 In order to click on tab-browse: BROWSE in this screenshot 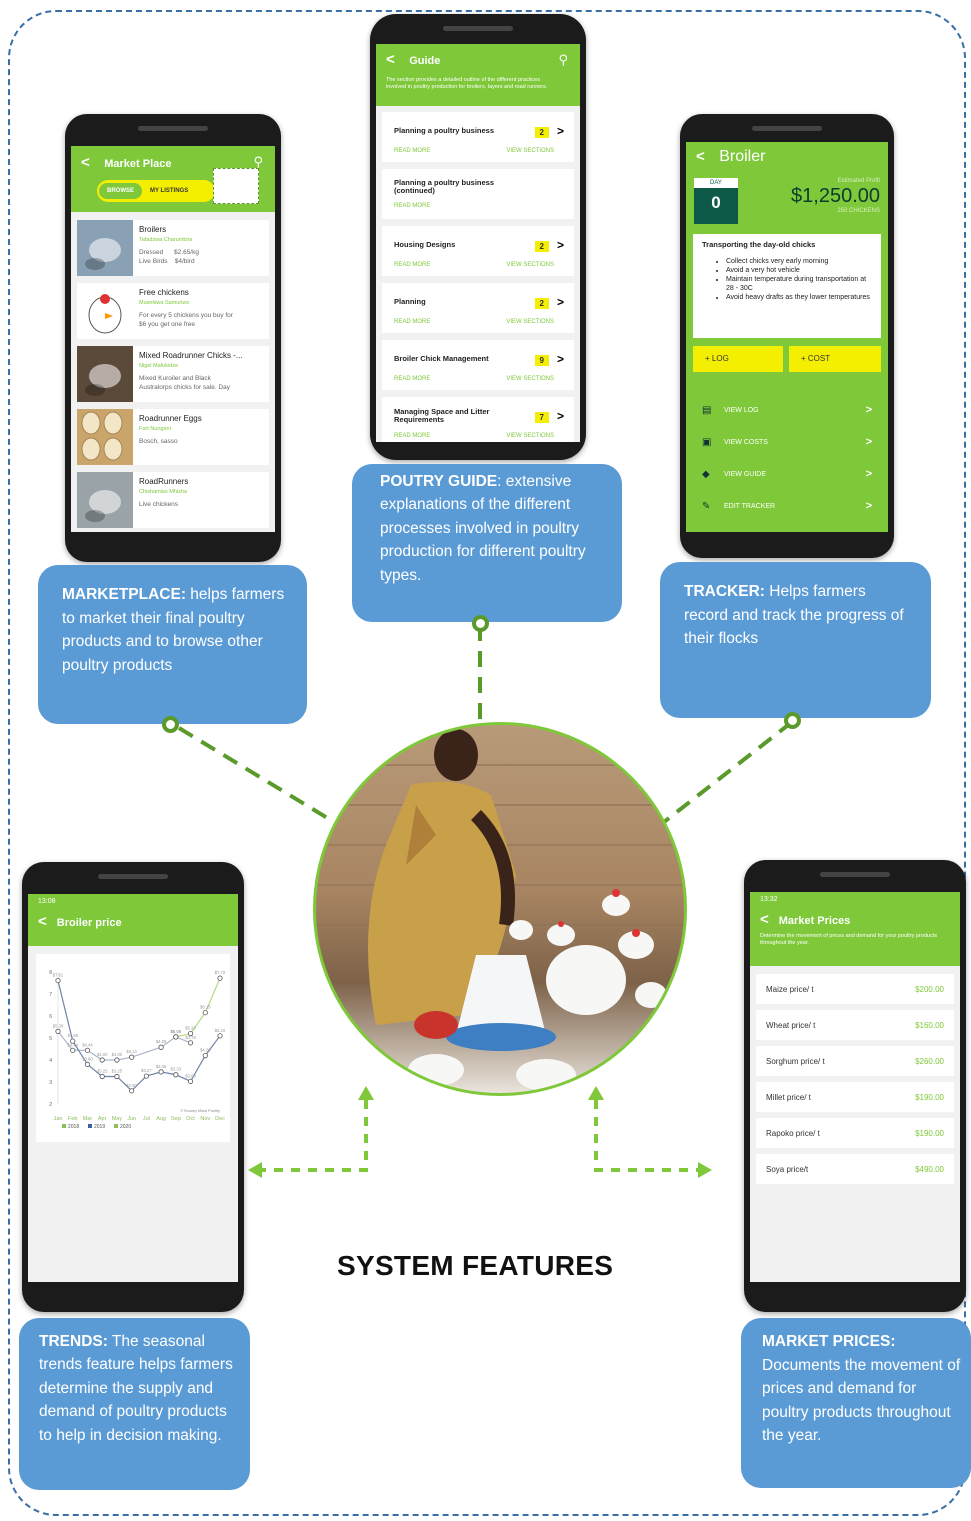, I will do `click(120, 191)`.